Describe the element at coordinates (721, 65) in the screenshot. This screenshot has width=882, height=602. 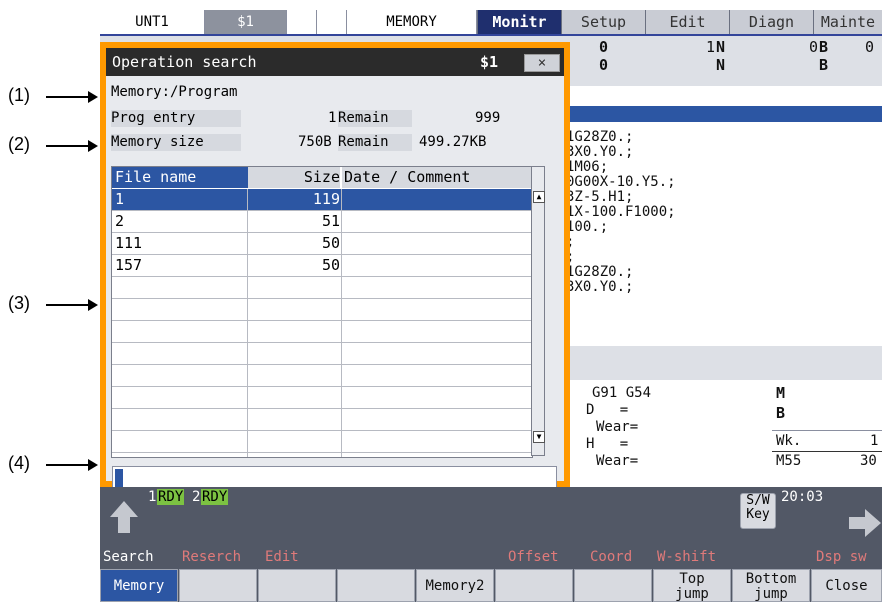
I see `counter-n-row2: N` at that location.